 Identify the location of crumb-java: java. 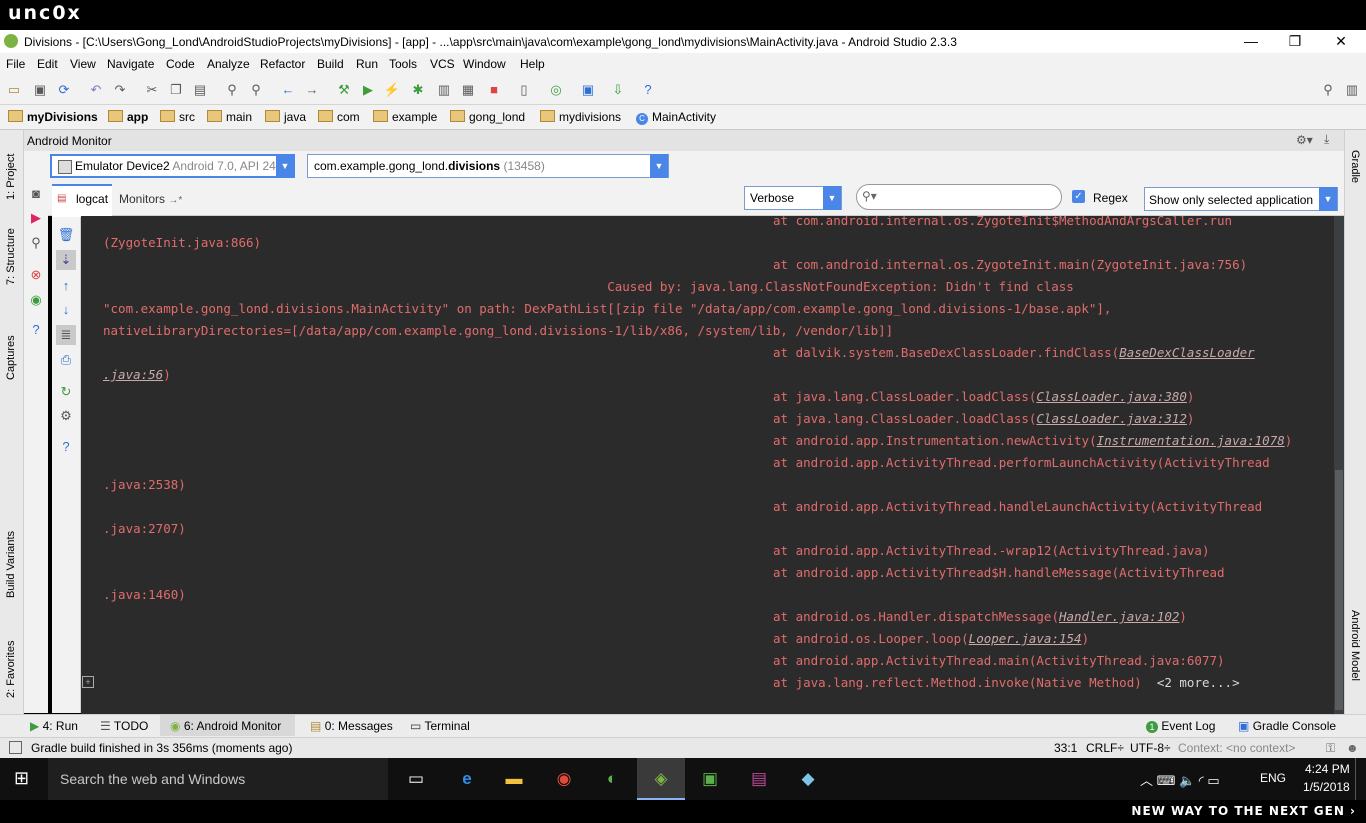
(285, 117).